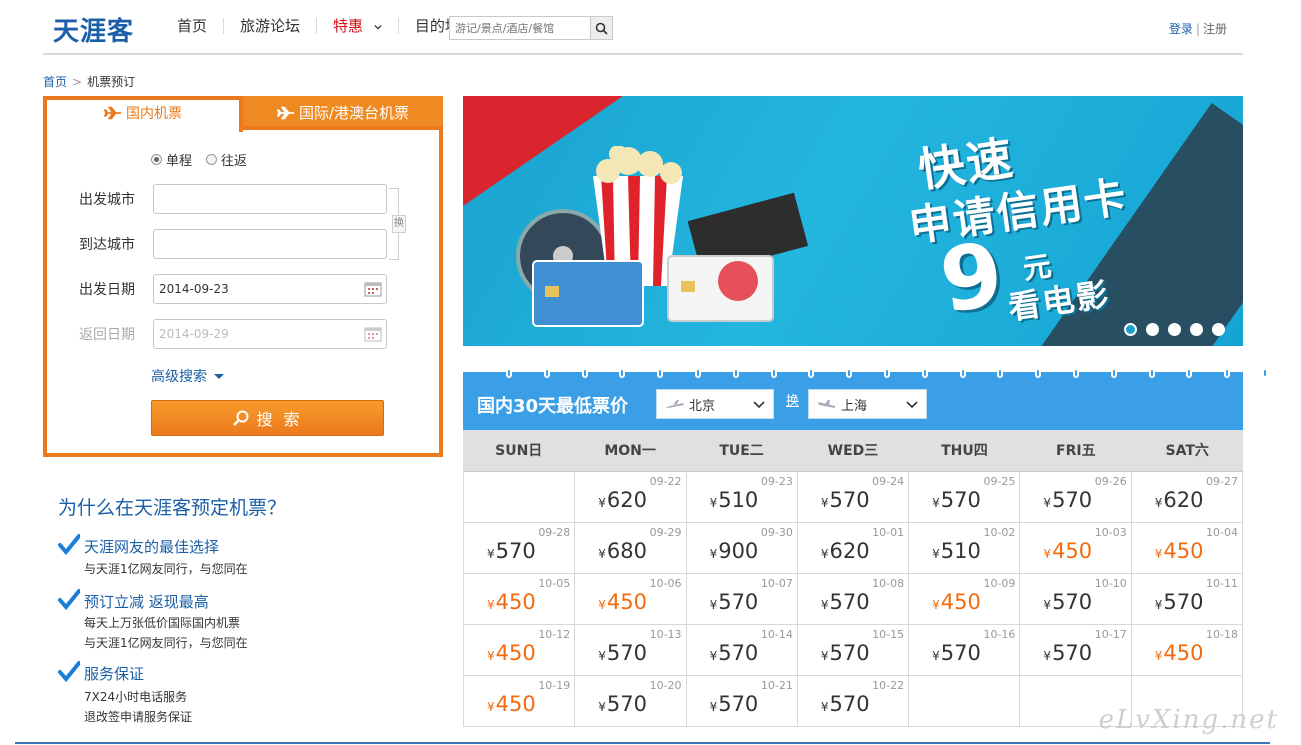 Image resolution: width=1301 pixels, height=745 pixels. What do you see at coordinates (601, 28) in the screenshot?
I see `site-search-button` at bounding box center [601, 28].